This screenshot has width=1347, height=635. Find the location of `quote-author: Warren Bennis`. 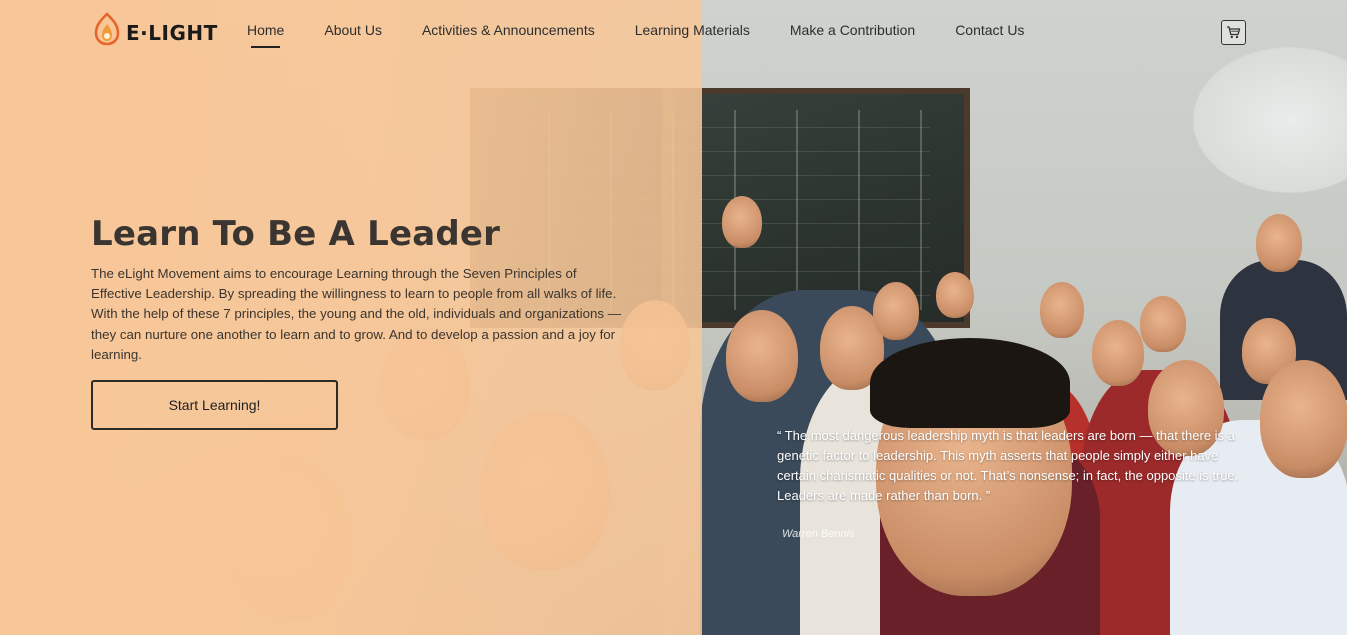

quote-author: Warren Bennis is located at coordinates (818, 534).